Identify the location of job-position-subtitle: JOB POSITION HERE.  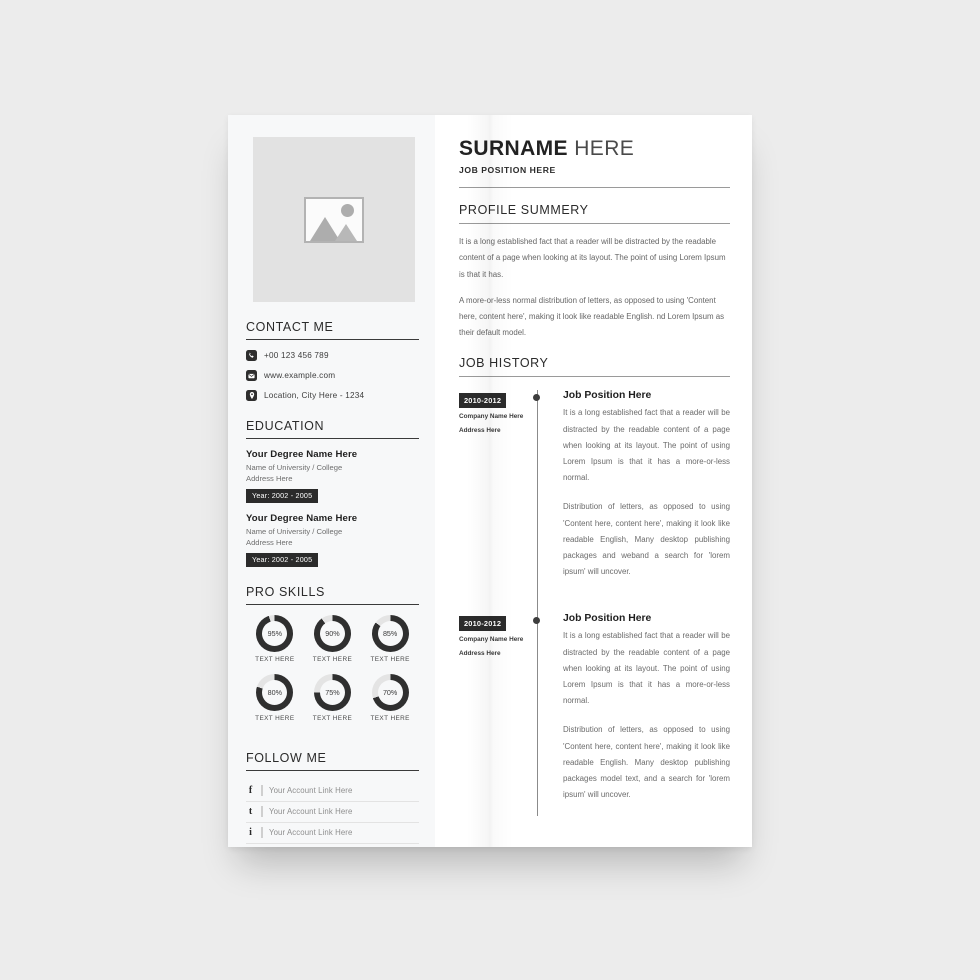
(507, 170).